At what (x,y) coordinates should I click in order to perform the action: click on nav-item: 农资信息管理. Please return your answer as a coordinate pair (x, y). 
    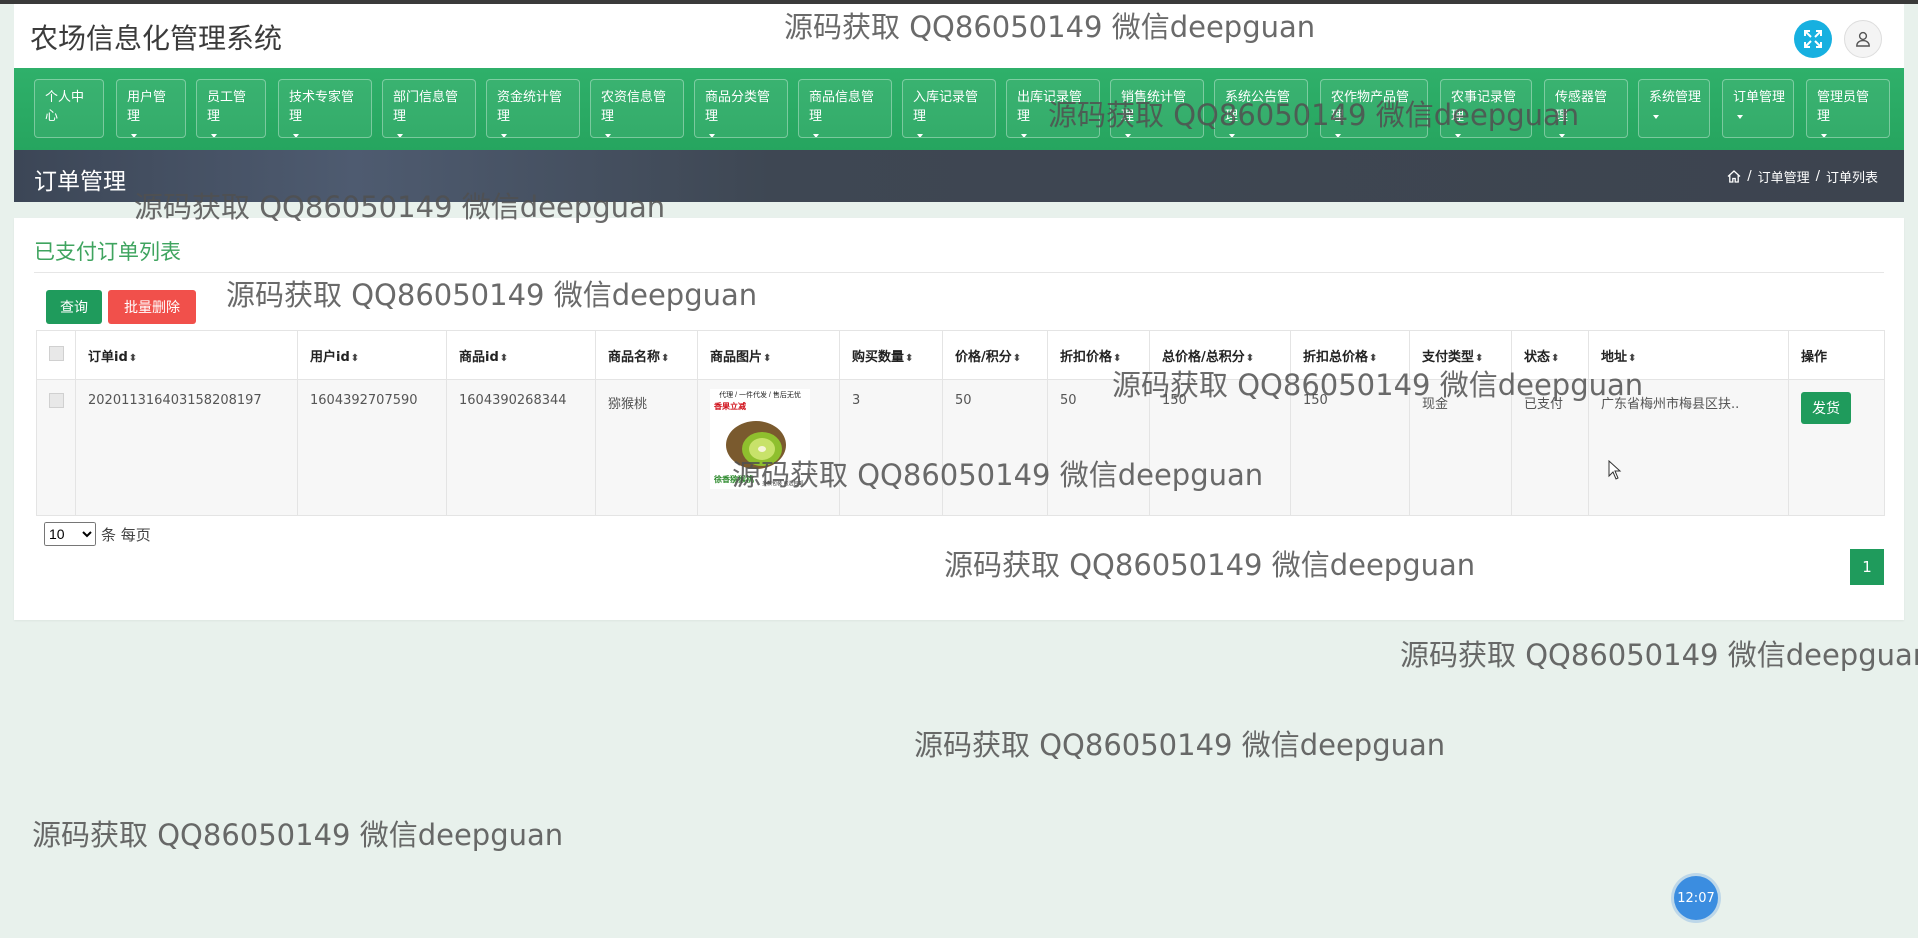
    Looking at the image, I should click on (637, 108).